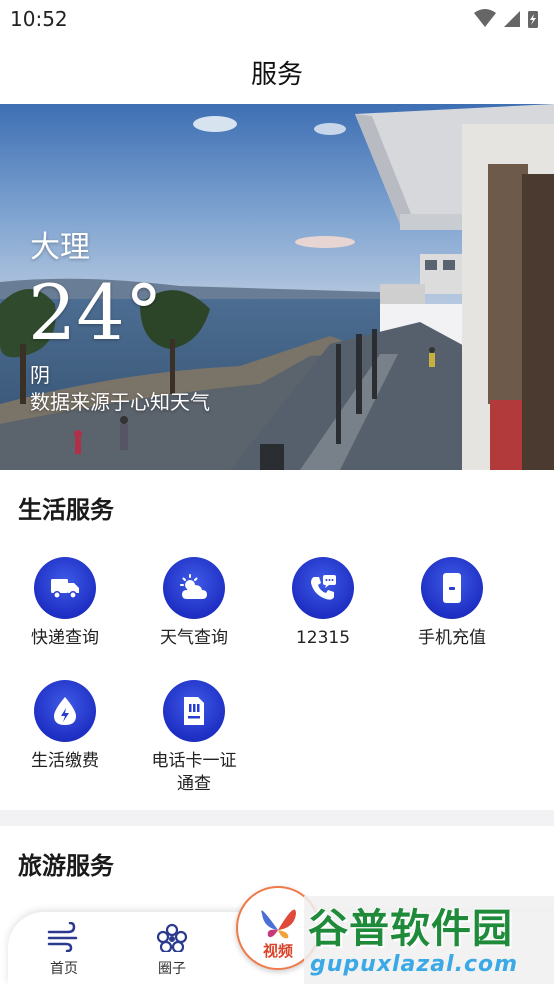 This screenshot has width=554, height=984. What do you see at coordinates (452, 588) in the screenshot?
I see `mobile-icon` at bounding box center [452, 588].